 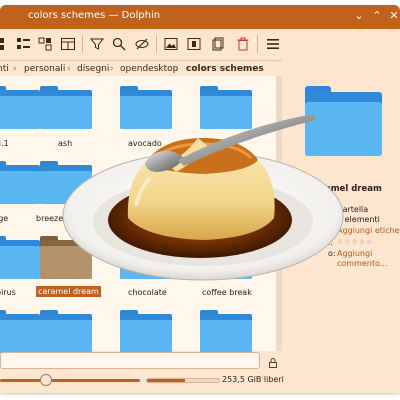 I want to click on free-space-label: 253,5 GiB liberi, so click(x=253, y=379).